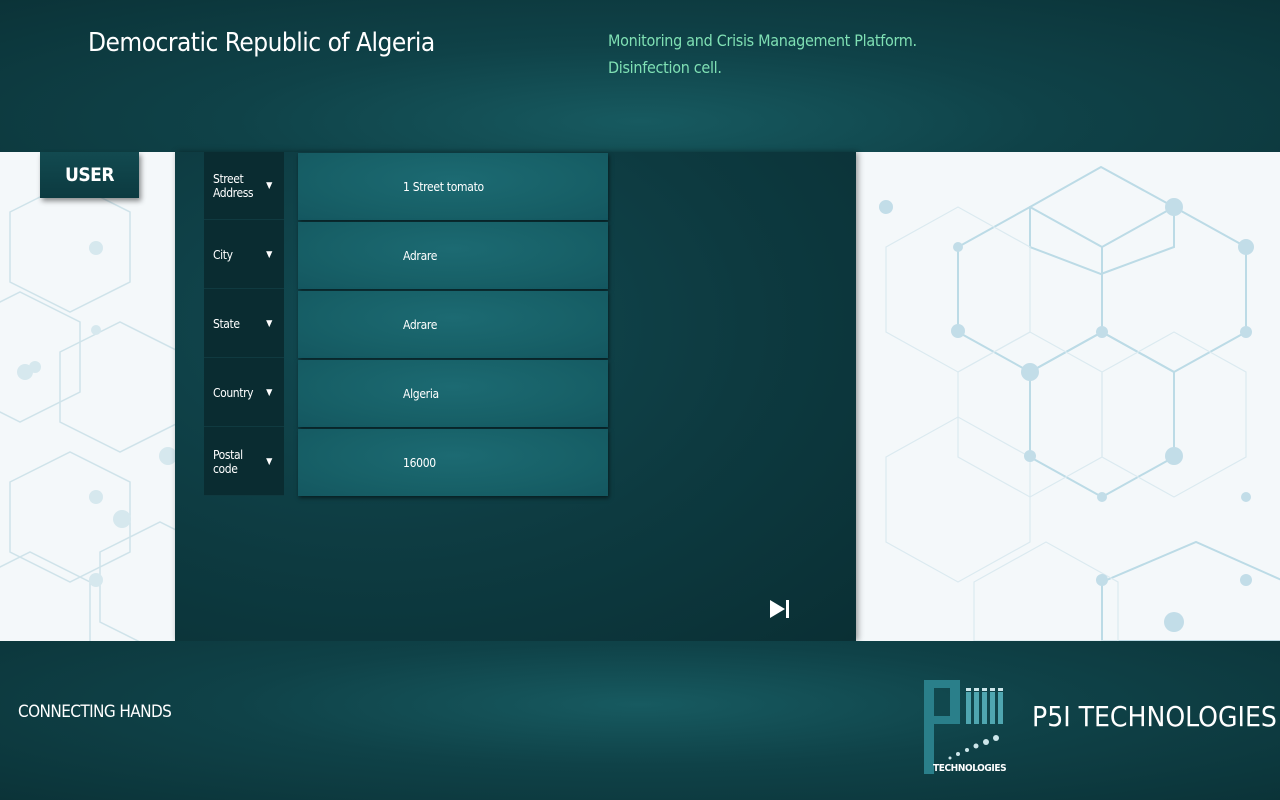 The image size is (1280, 800). What do you see at coordinates (453, 393) in the screenshot?
I see `country-field: Algeria` at bounding box center [453, 393].